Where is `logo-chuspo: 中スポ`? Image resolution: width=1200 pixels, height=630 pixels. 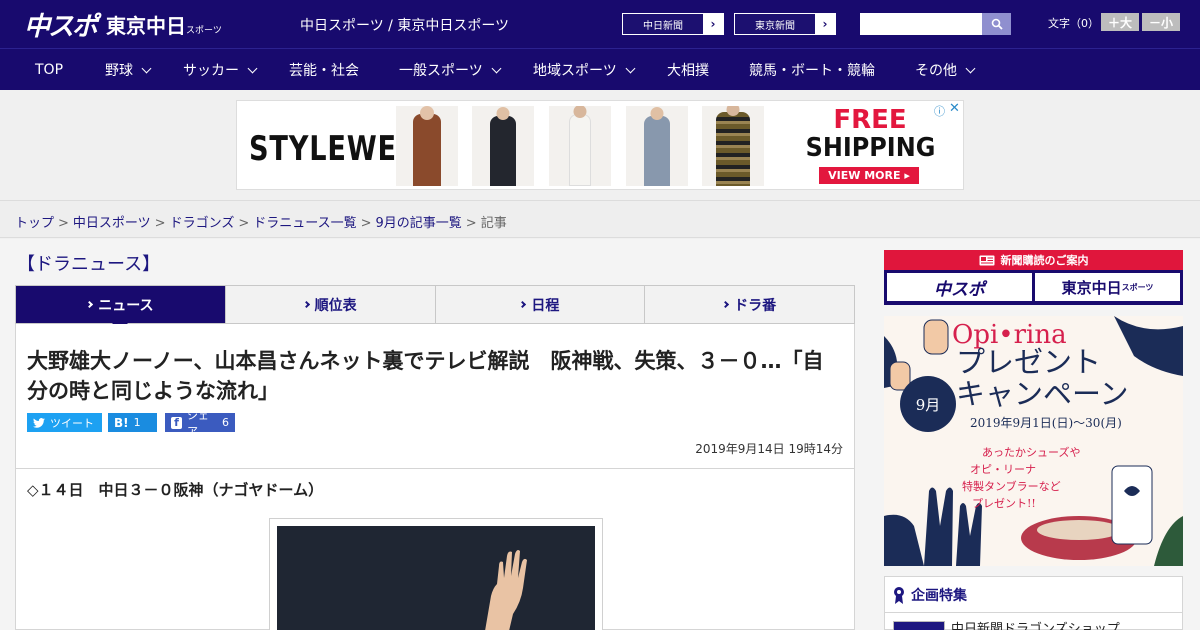 logo-chuspo: 中スポ is located at coordinates (61, 26).